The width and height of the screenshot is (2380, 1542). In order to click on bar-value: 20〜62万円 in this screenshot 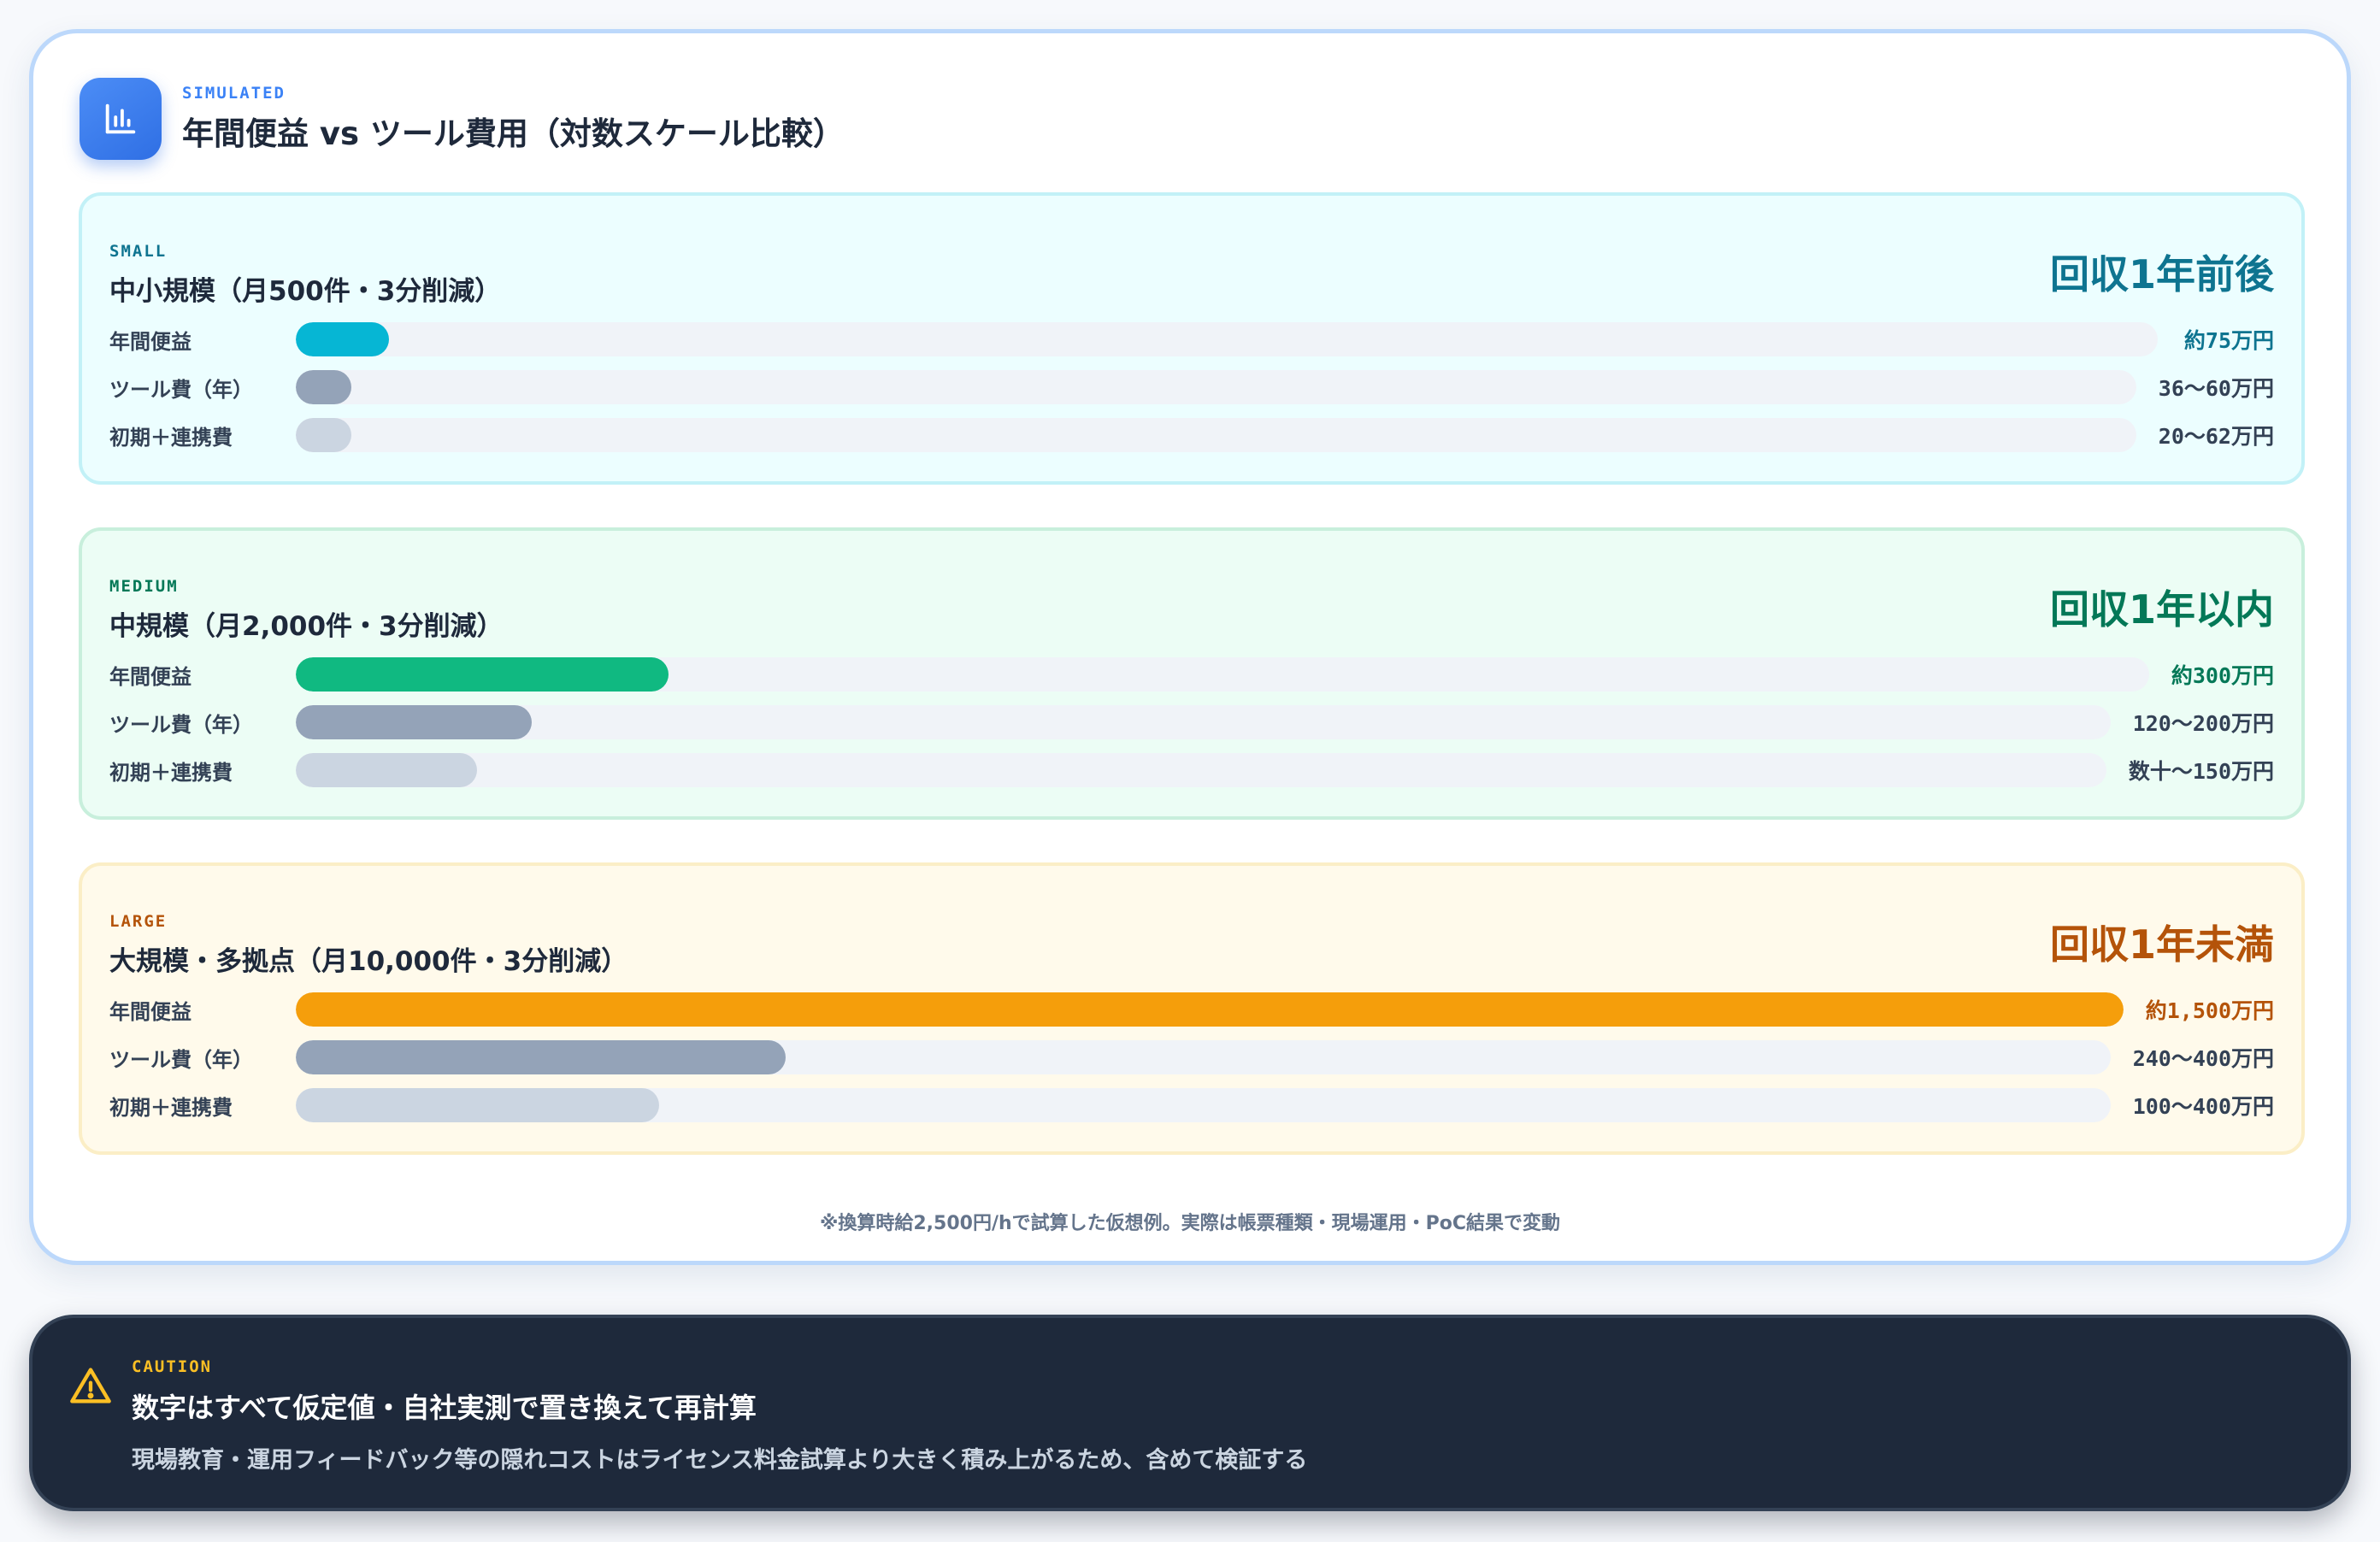, I will do `click(2216, 436)`.